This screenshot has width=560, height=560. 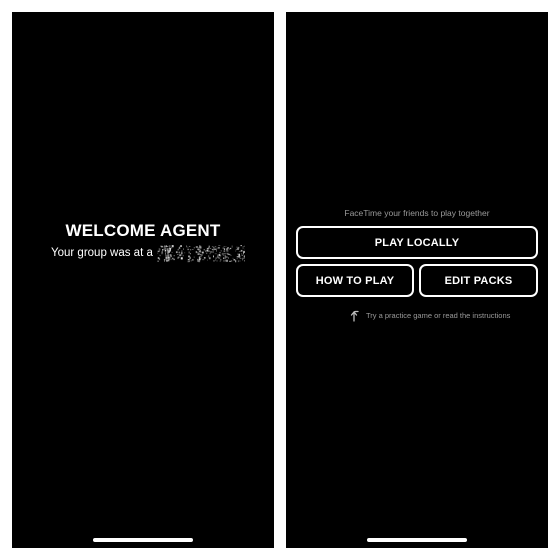 I want to click on edit-packs-button: EDIT PACKS, so click(x=478, y=280).